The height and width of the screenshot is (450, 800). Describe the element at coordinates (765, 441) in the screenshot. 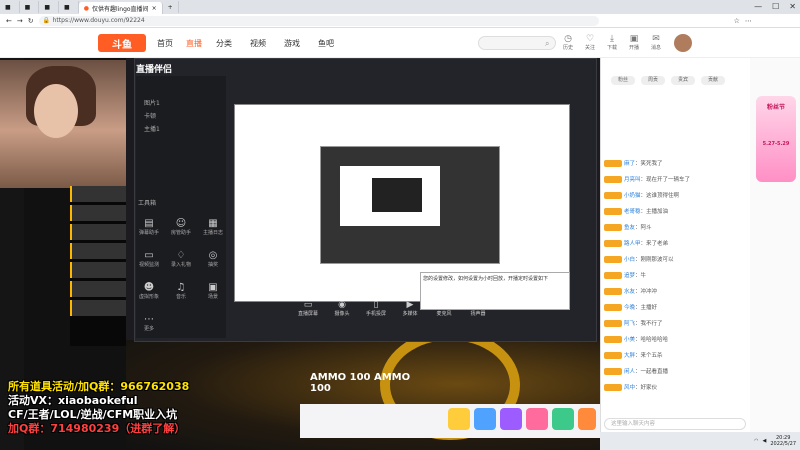

I see `volume-icon: ◀` at that location.